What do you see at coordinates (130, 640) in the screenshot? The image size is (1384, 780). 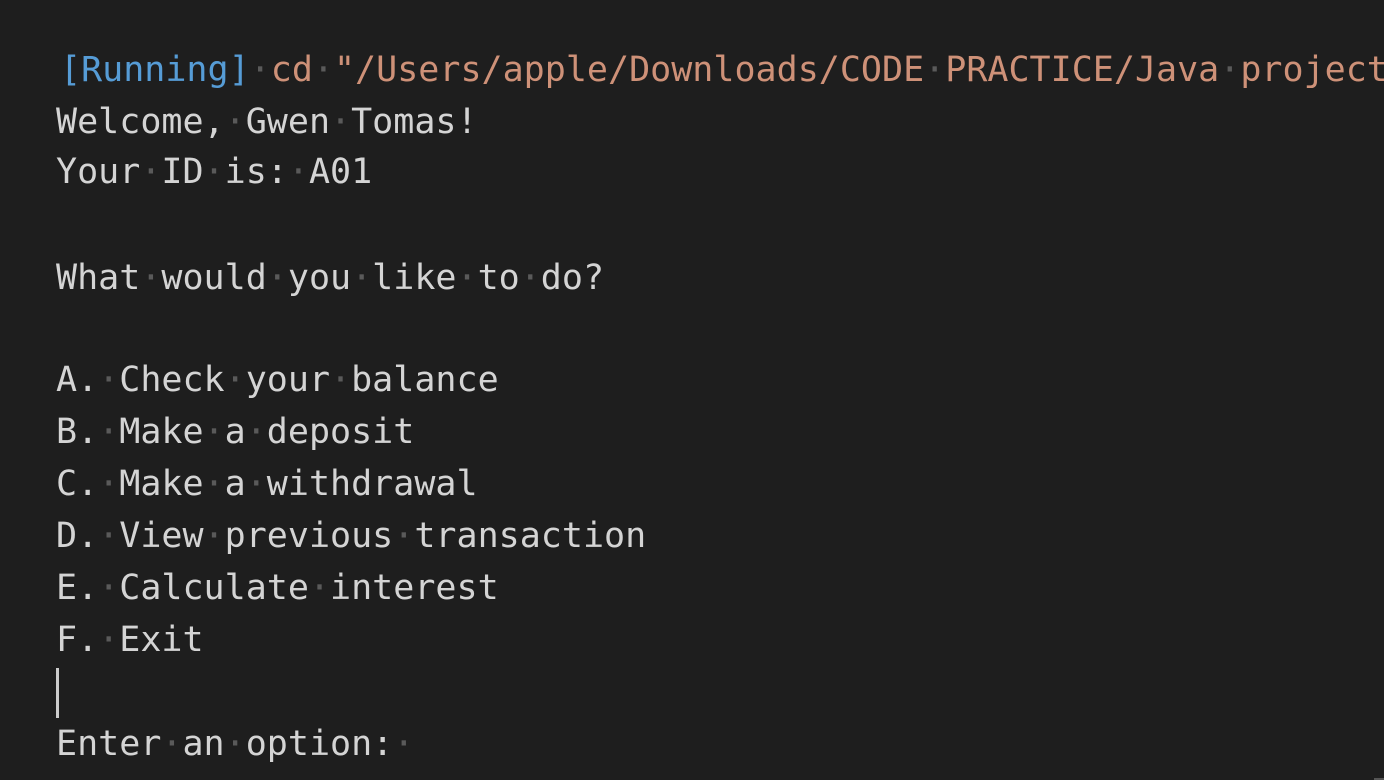 I see `menu-option-f: F.·Exit` at bounding box center [130, 640].